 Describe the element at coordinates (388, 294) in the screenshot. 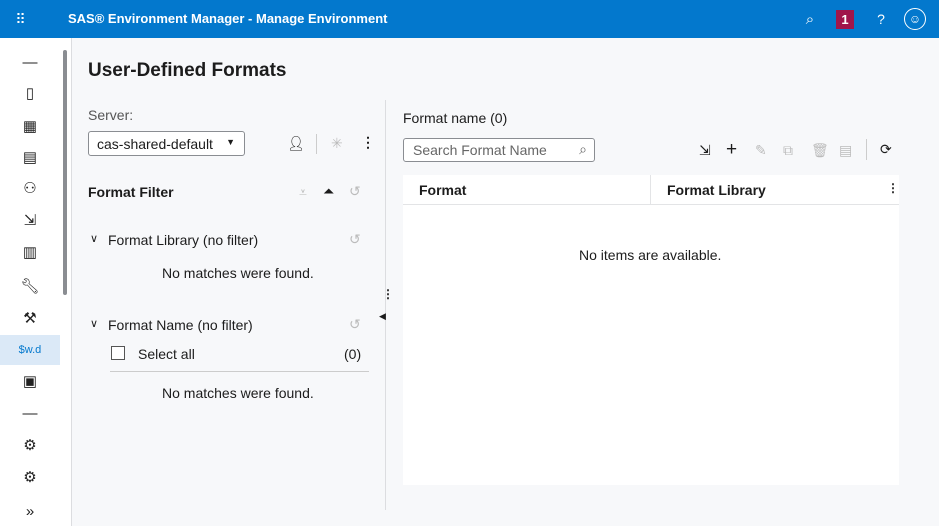

I see `splitter-handle-icon: ⋮` at that location.